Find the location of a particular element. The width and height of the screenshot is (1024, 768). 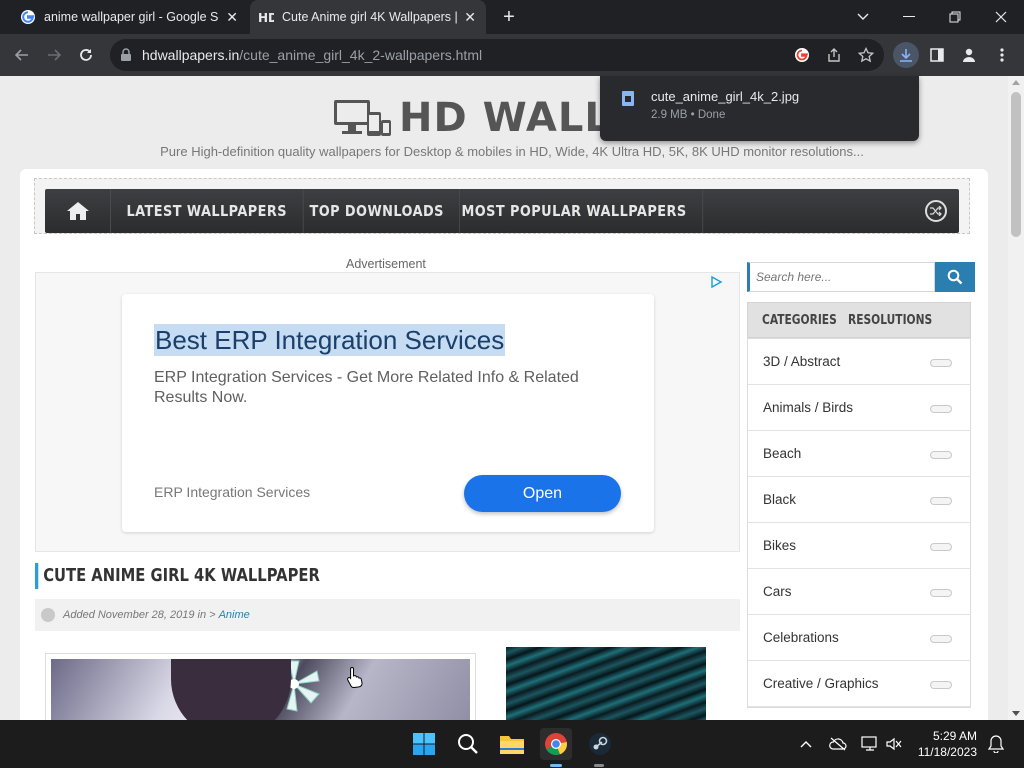

adchoices-icon is located at coordinates (716, 282).